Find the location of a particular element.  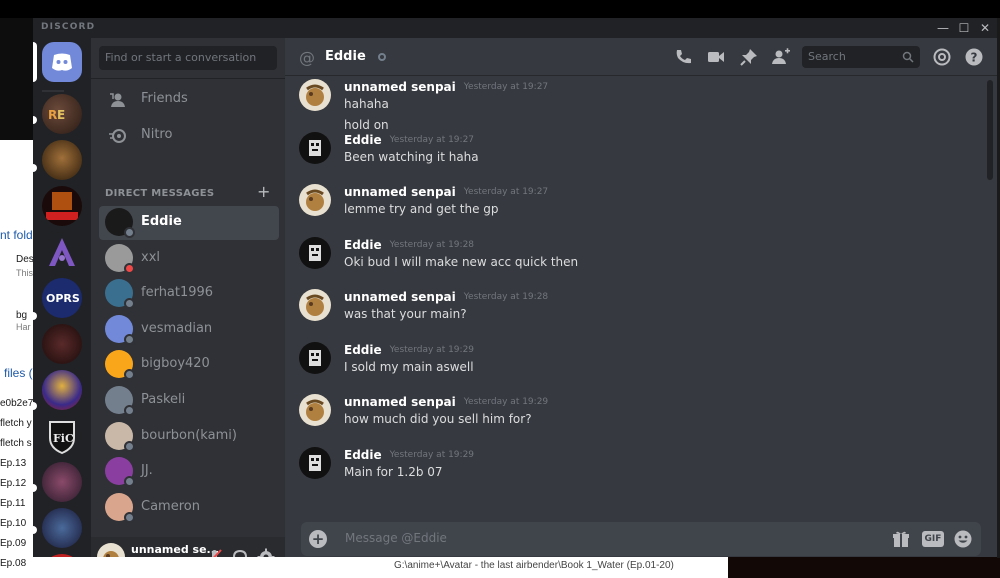

gif-label: GIF is located at coordinates (933, 539).